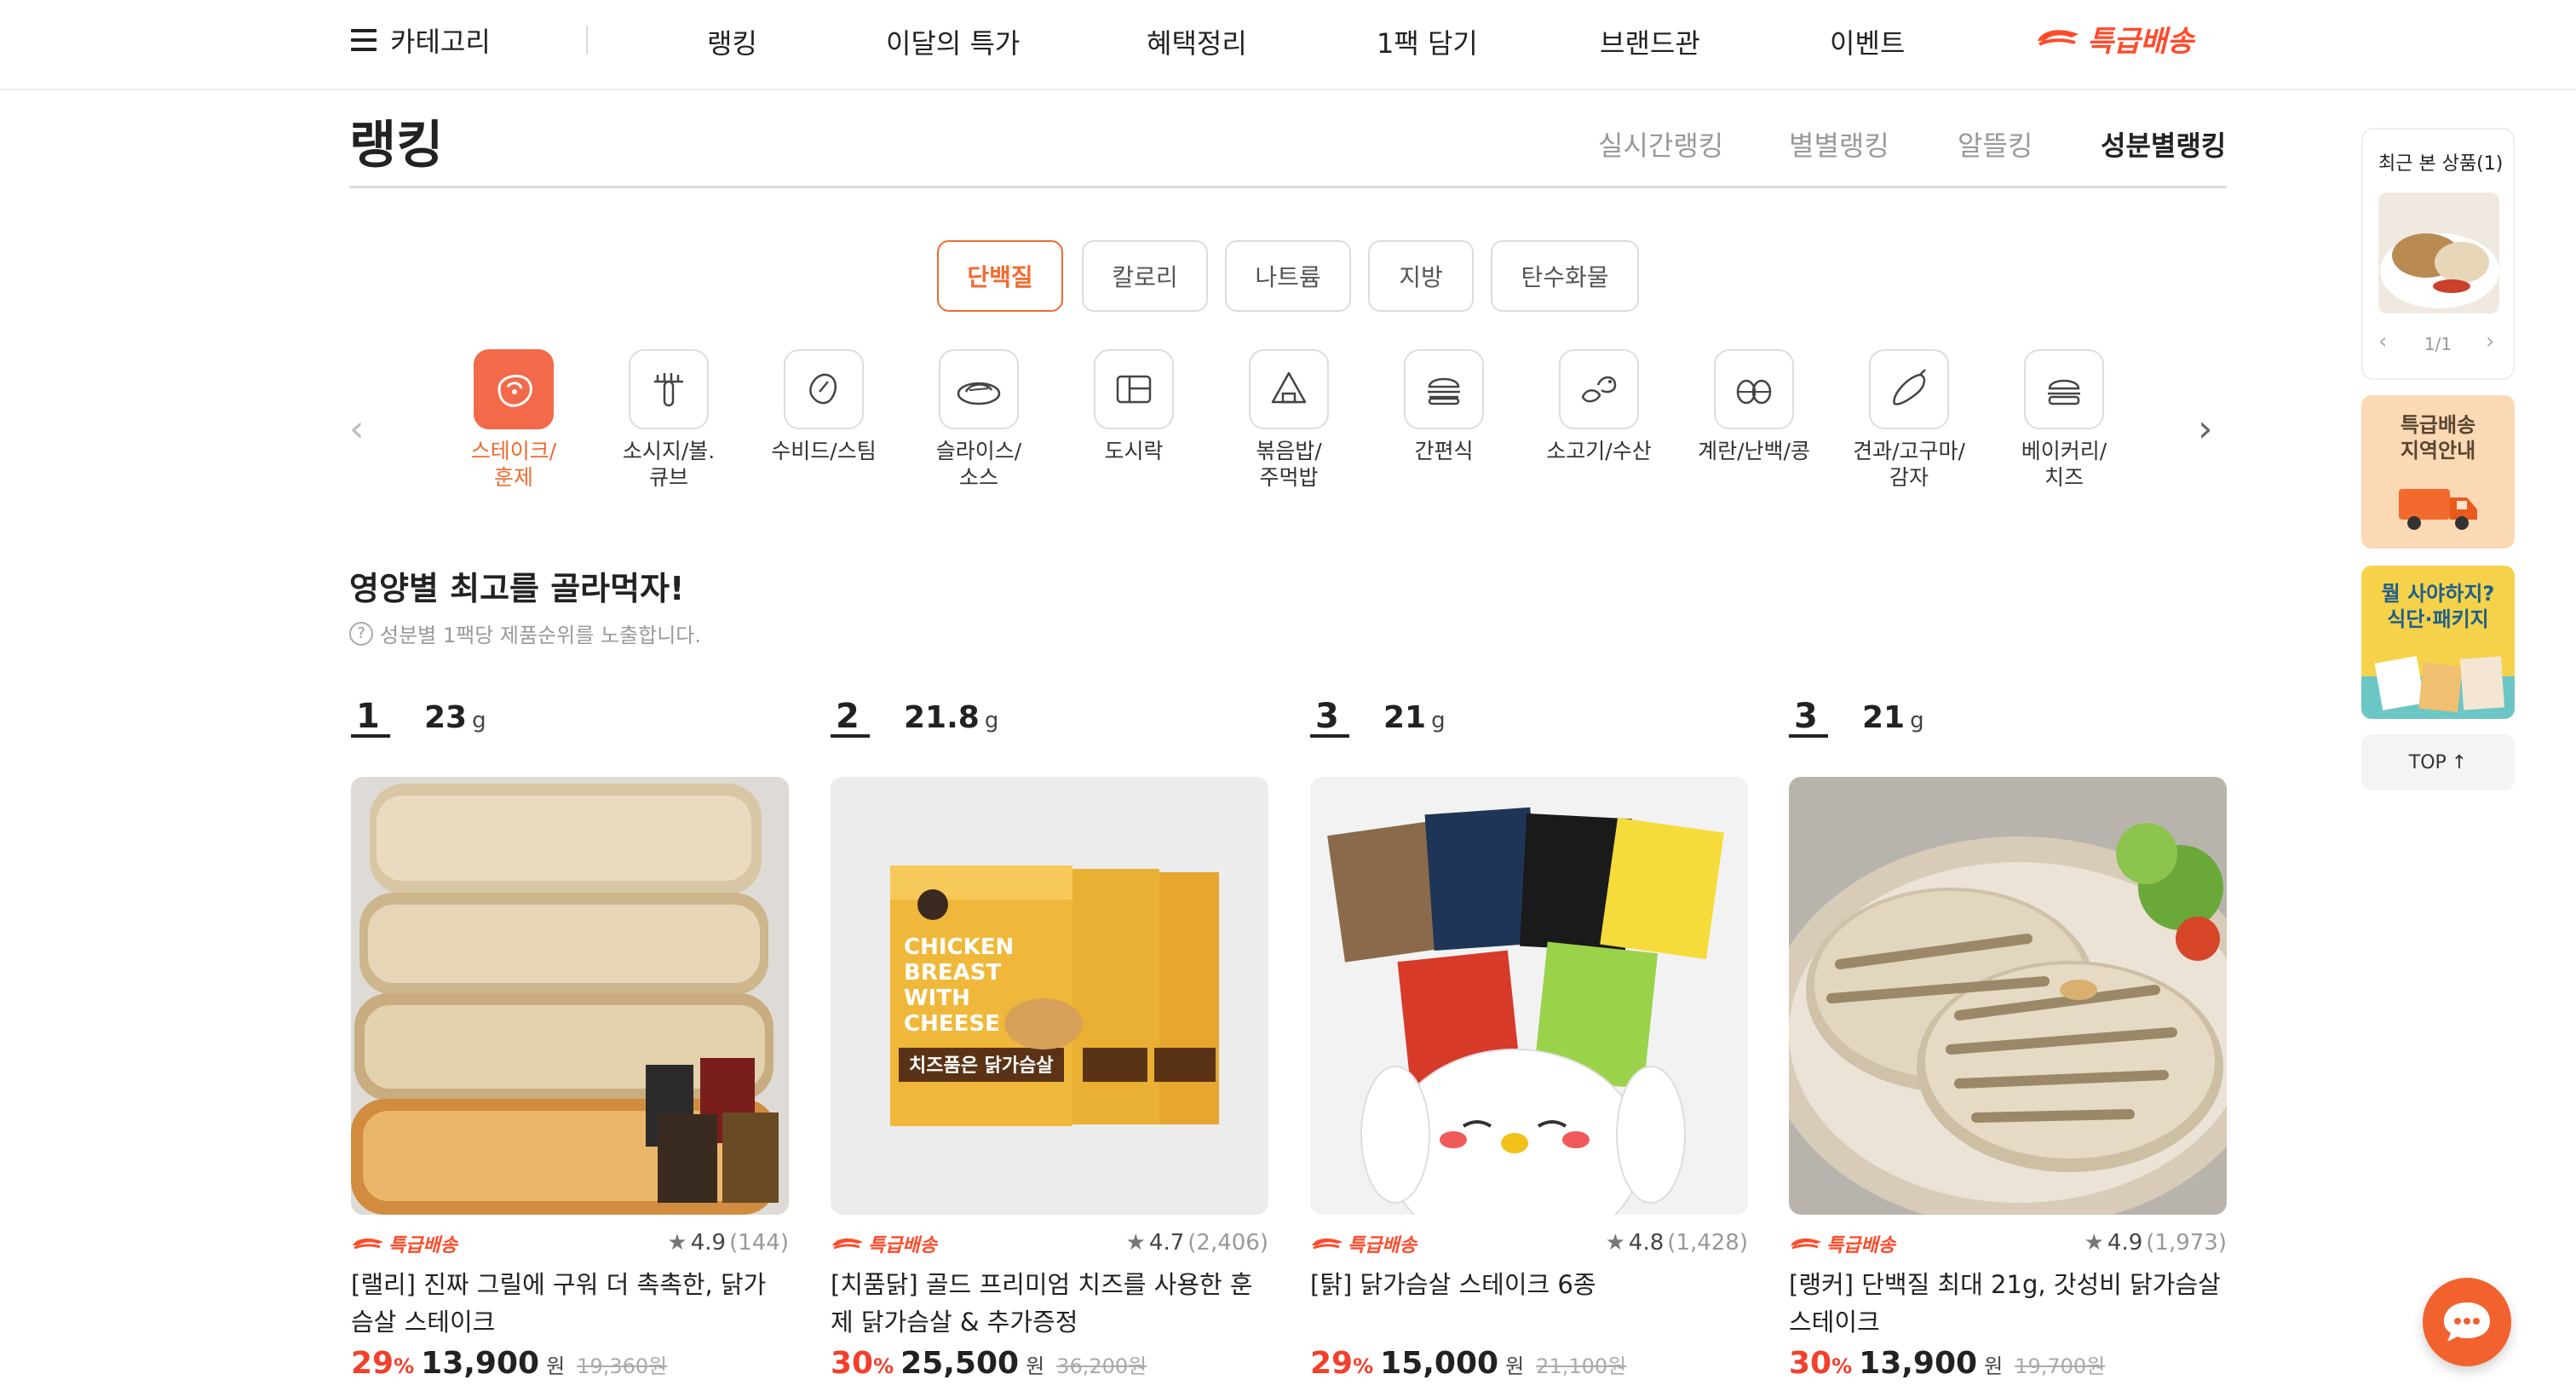 The height and width of the screenshot is (1397, 2576). Describe the element at coordinates (2061, 1366) in the screenshot. I see `original-price: 19,700원` at that location.